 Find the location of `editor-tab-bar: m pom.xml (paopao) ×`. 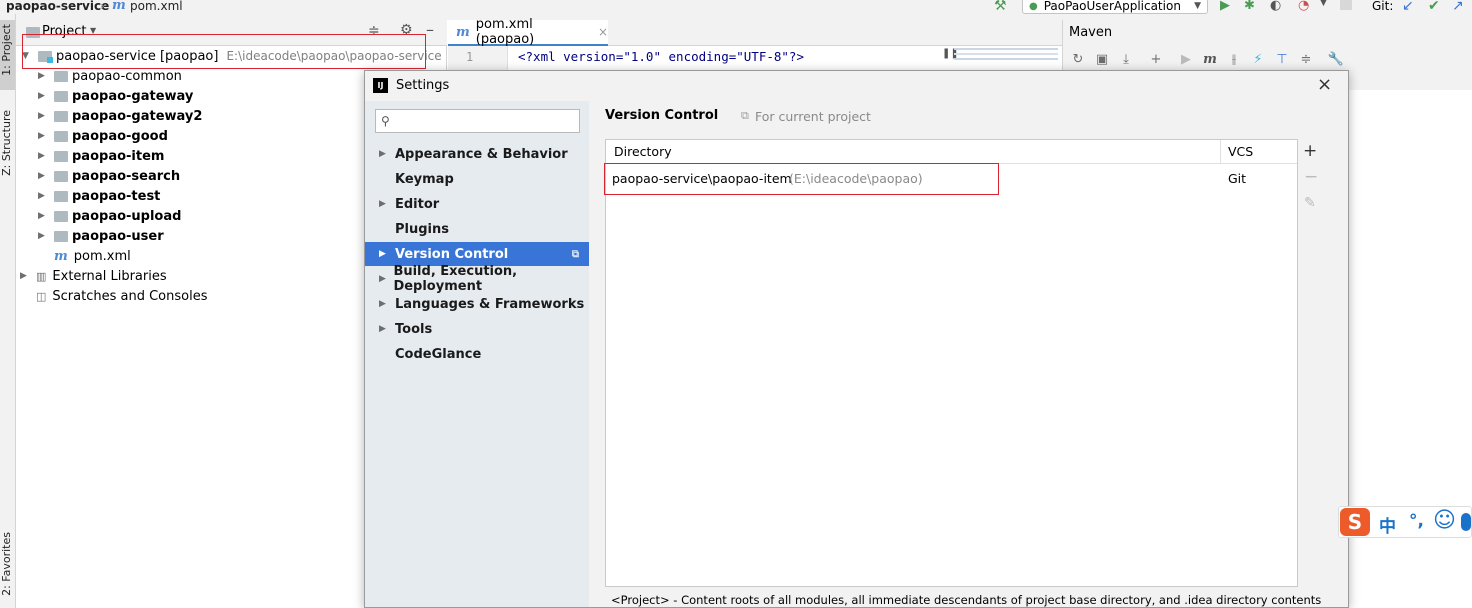

editor-tab-bar: m pom.xml (paopao) × is located at coordinates (755, 32).